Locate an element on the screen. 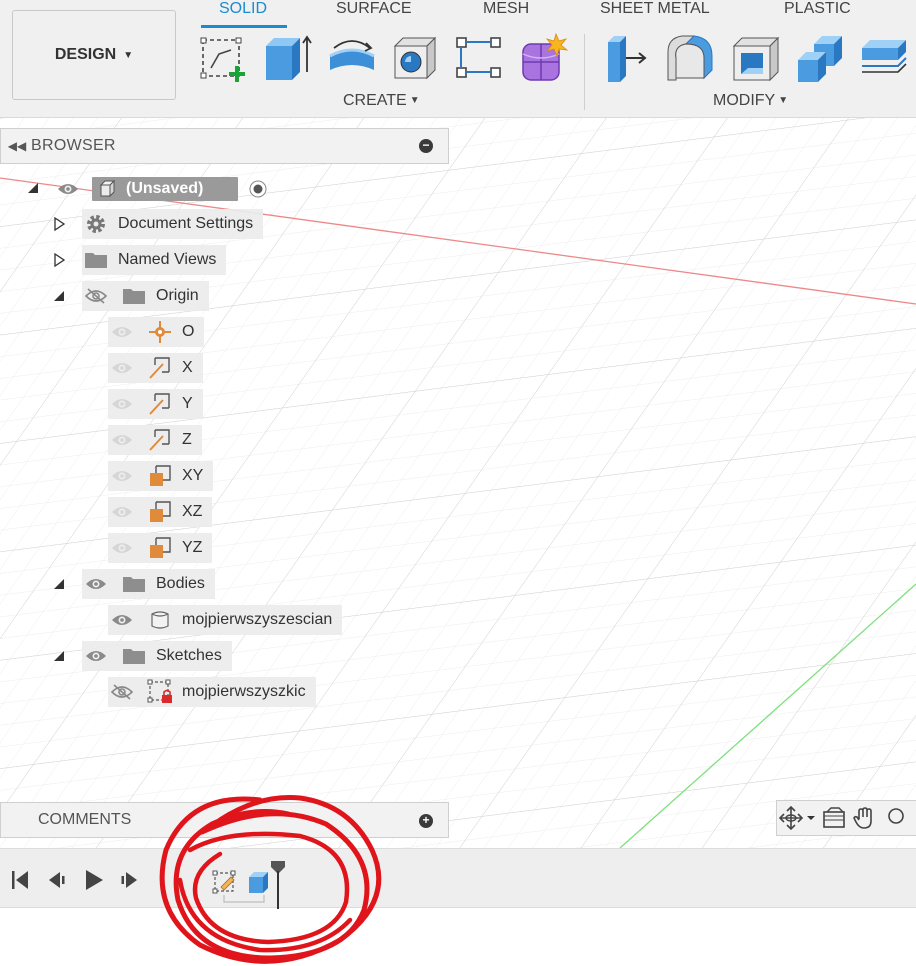 This screenshot has width=916, height=966. tab-plastic: PLASTIC is located at coordinates (817, 11).